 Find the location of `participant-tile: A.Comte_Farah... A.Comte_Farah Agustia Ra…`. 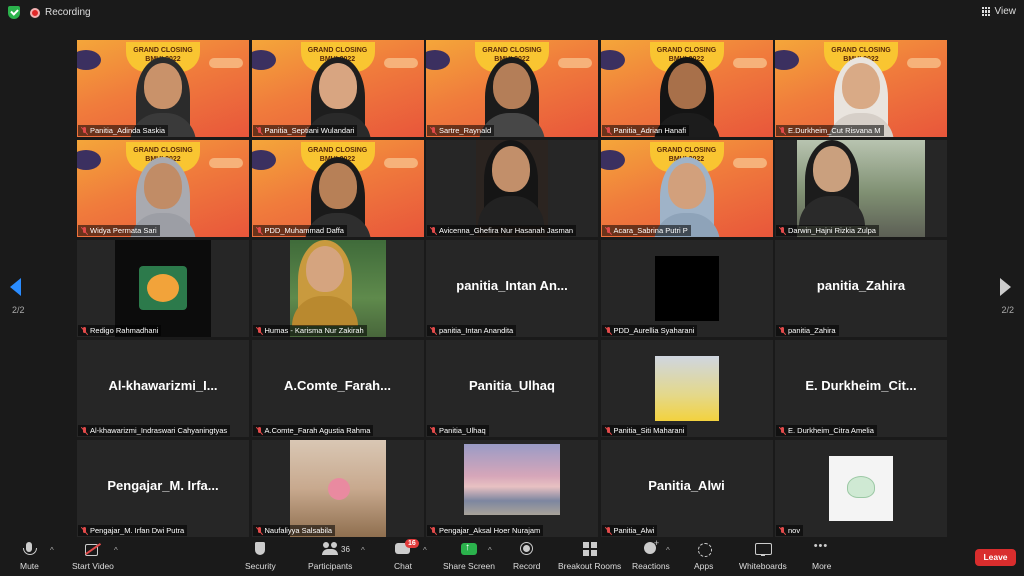

participant-tile: A.Comte_Farah... A.Comte_Farah Agustia Ra… is located at coordinates (337, 388).